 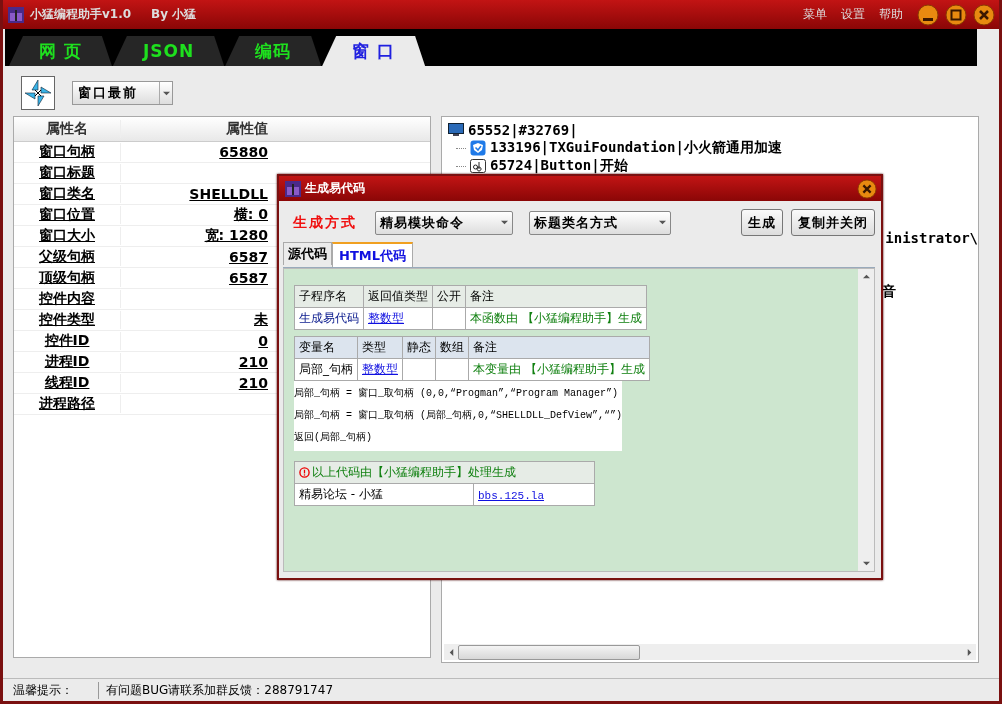 I want to click on property-value: 65880, so click(x=243, y=152).